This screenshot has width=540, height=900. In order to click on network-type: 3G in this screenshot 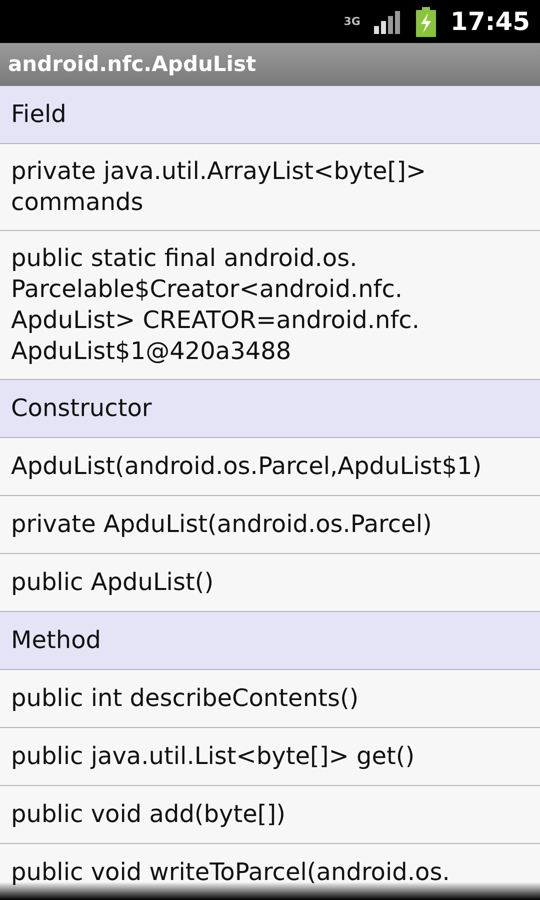, I will do `click(352, 21)`.